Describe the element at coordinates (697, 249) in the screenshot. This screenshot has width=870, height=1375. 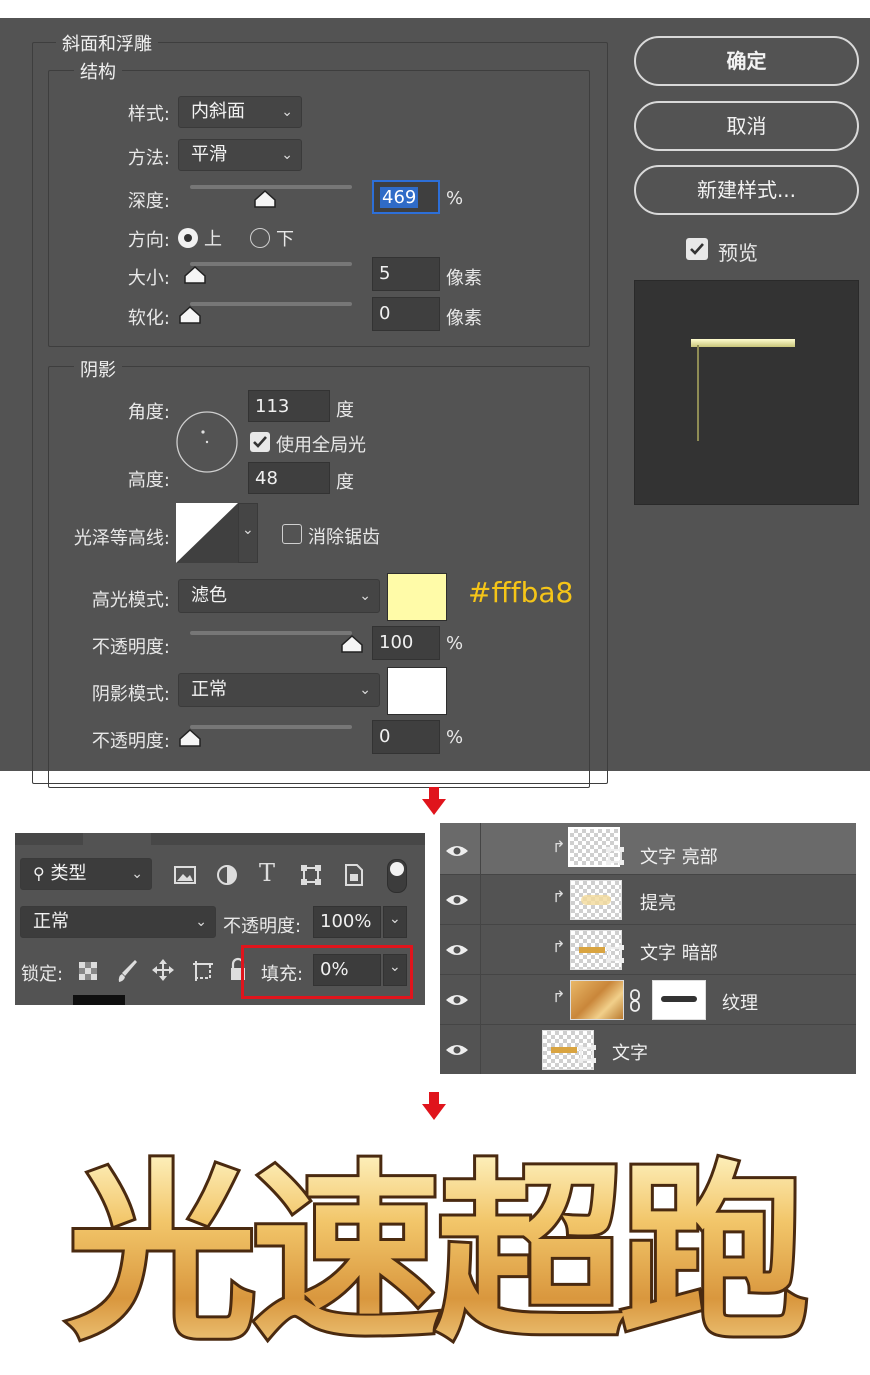
I see `preview-checkbox` at that location.